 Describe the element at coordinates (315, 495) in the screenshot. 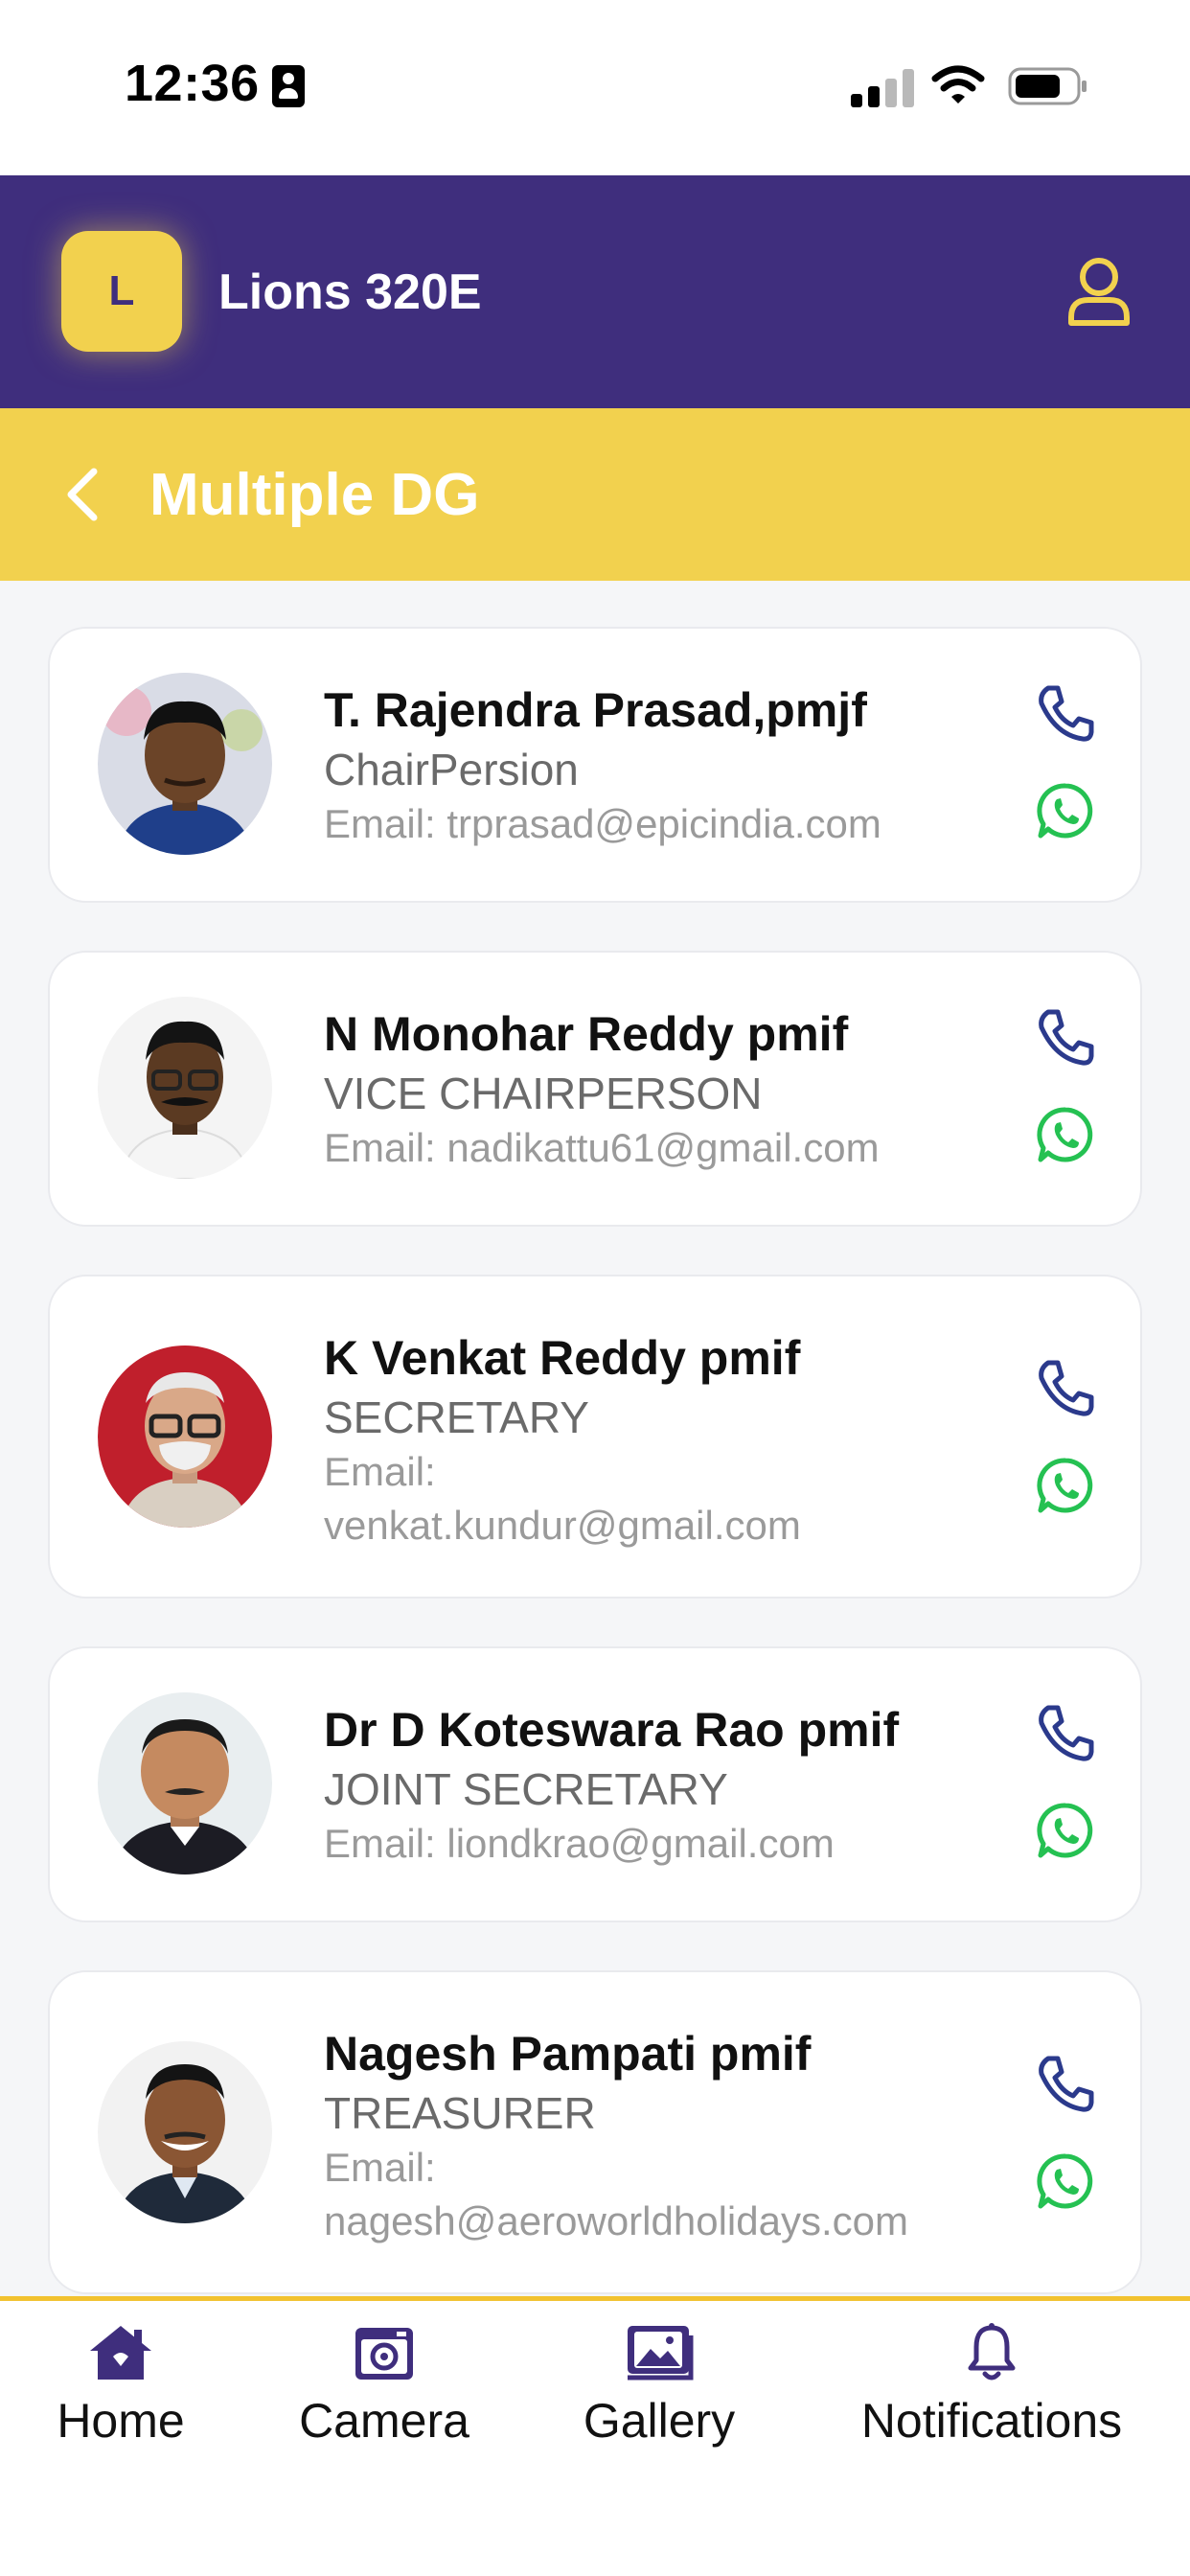

I see `page-title: Multiple DG` at that location.